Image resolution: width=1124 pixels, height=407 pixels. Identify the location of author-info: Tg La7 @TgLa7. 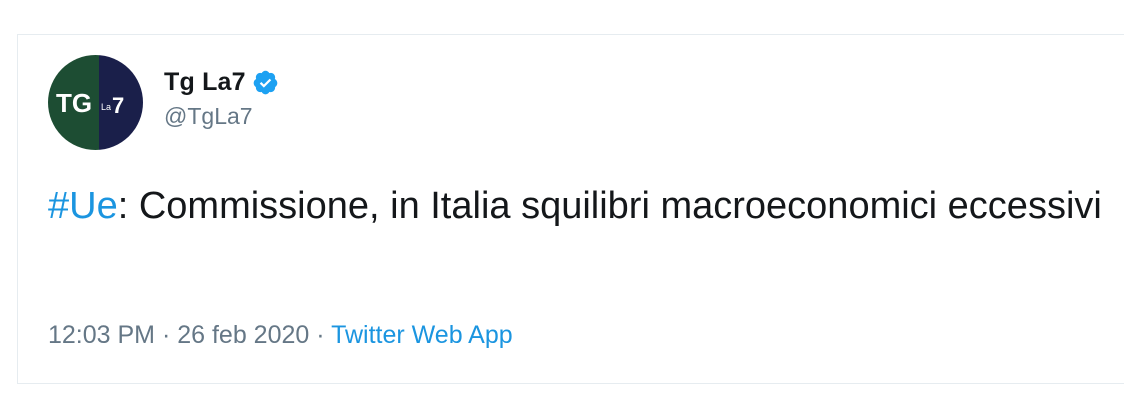
(221, 98).